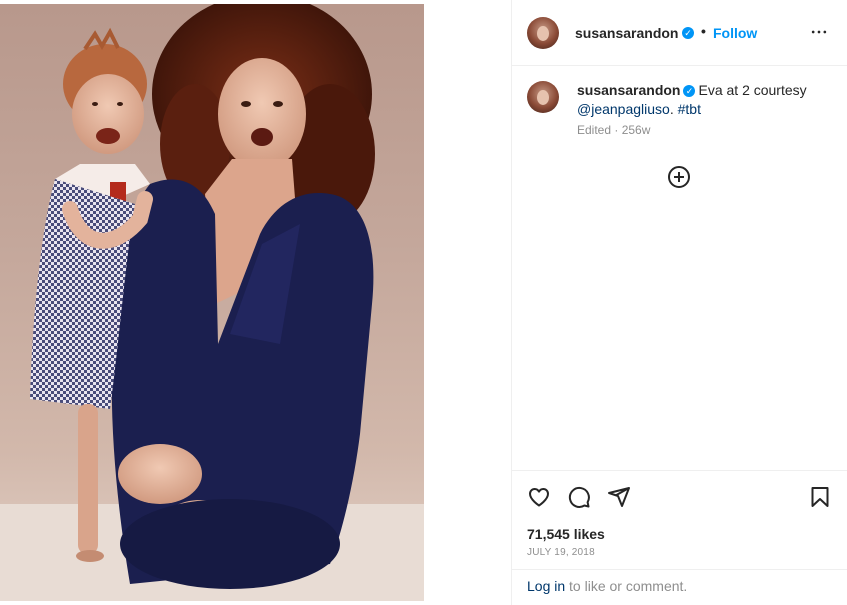 The image size is (847, 605). Describe the element at coordinates (673, 109) in the screenshot. I see `caption-text-part2: .` at that location.